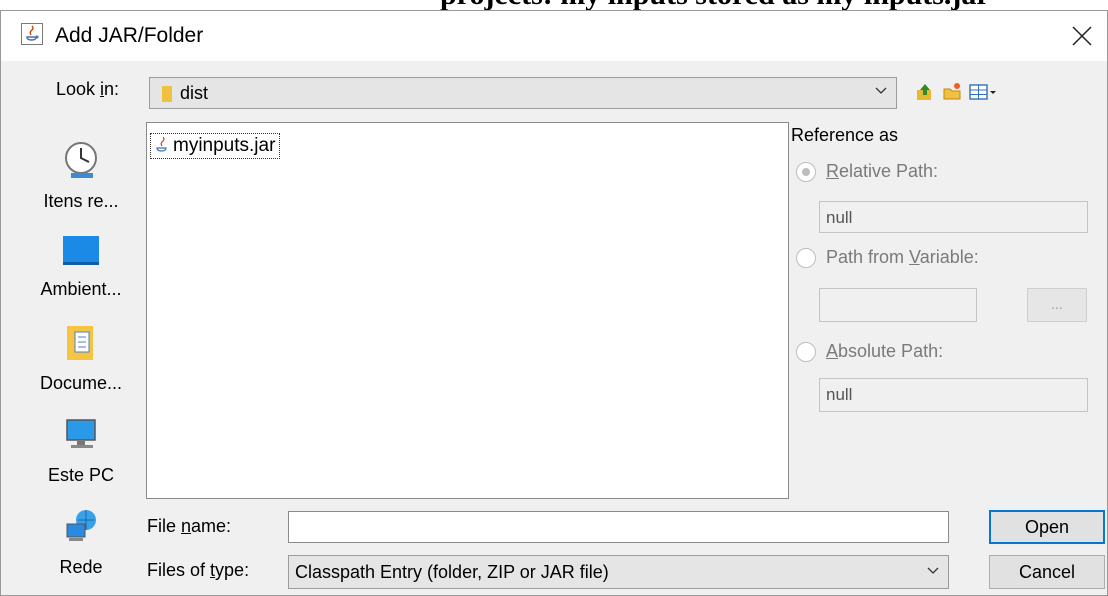  I want to click on recent-items-icon, so click(81, 160).